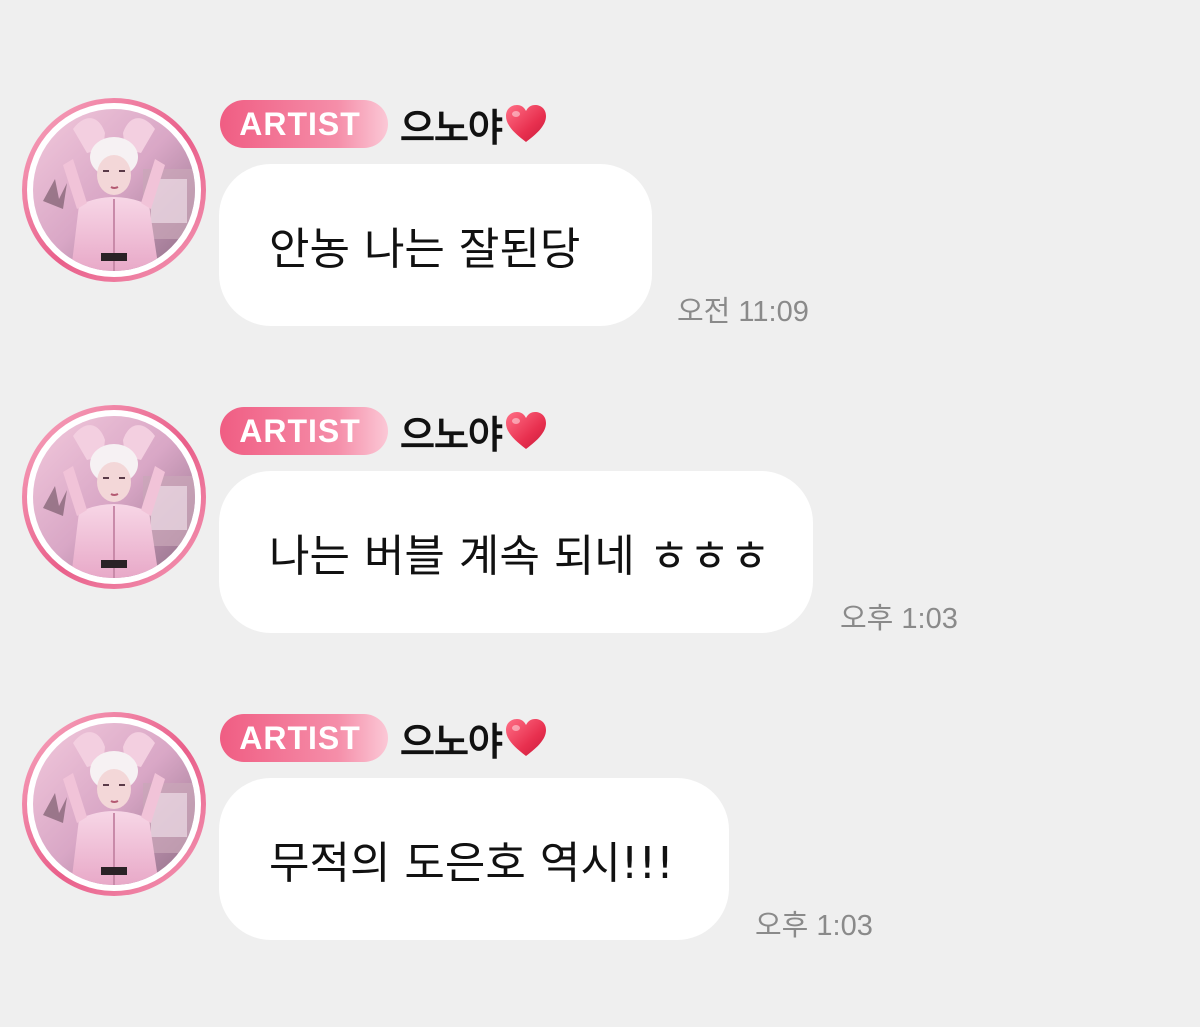 The image size is (1200, 1027). Describe the element at coordinates (743, 312) in the screenshot. I see `message-timestamp: 오전 11:09` at that location.